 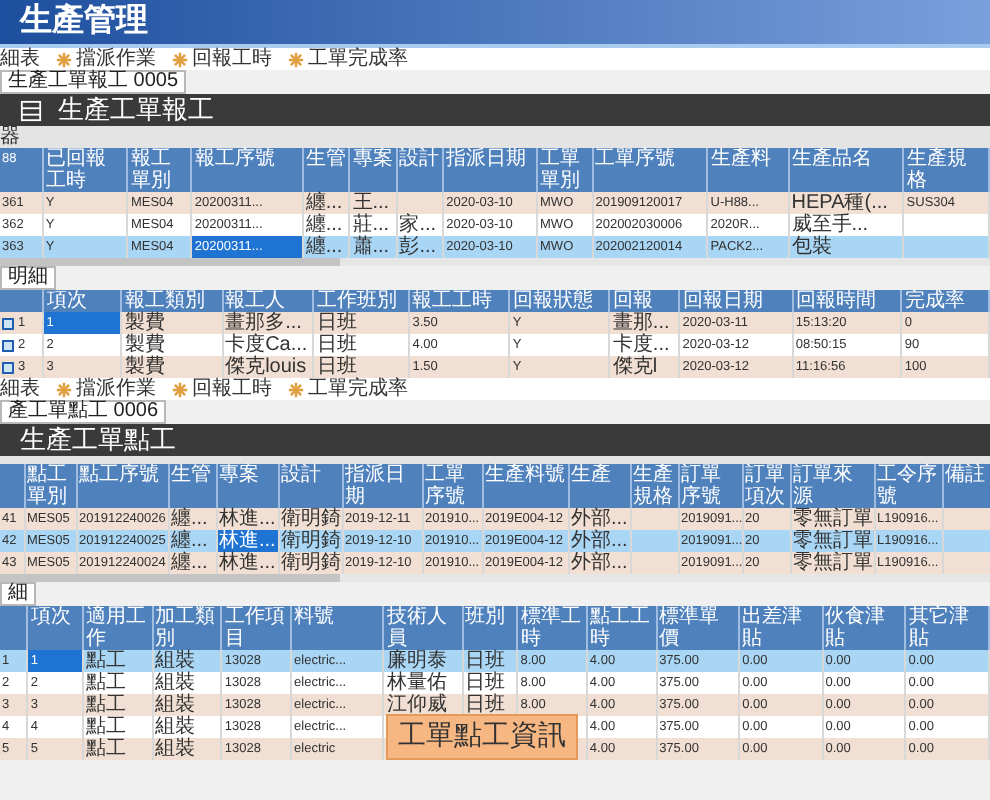 What do you see at coordinates (766, 486) in the screenshot?
I see `column-header: 訂單項次` at bounding box center [766, 486].